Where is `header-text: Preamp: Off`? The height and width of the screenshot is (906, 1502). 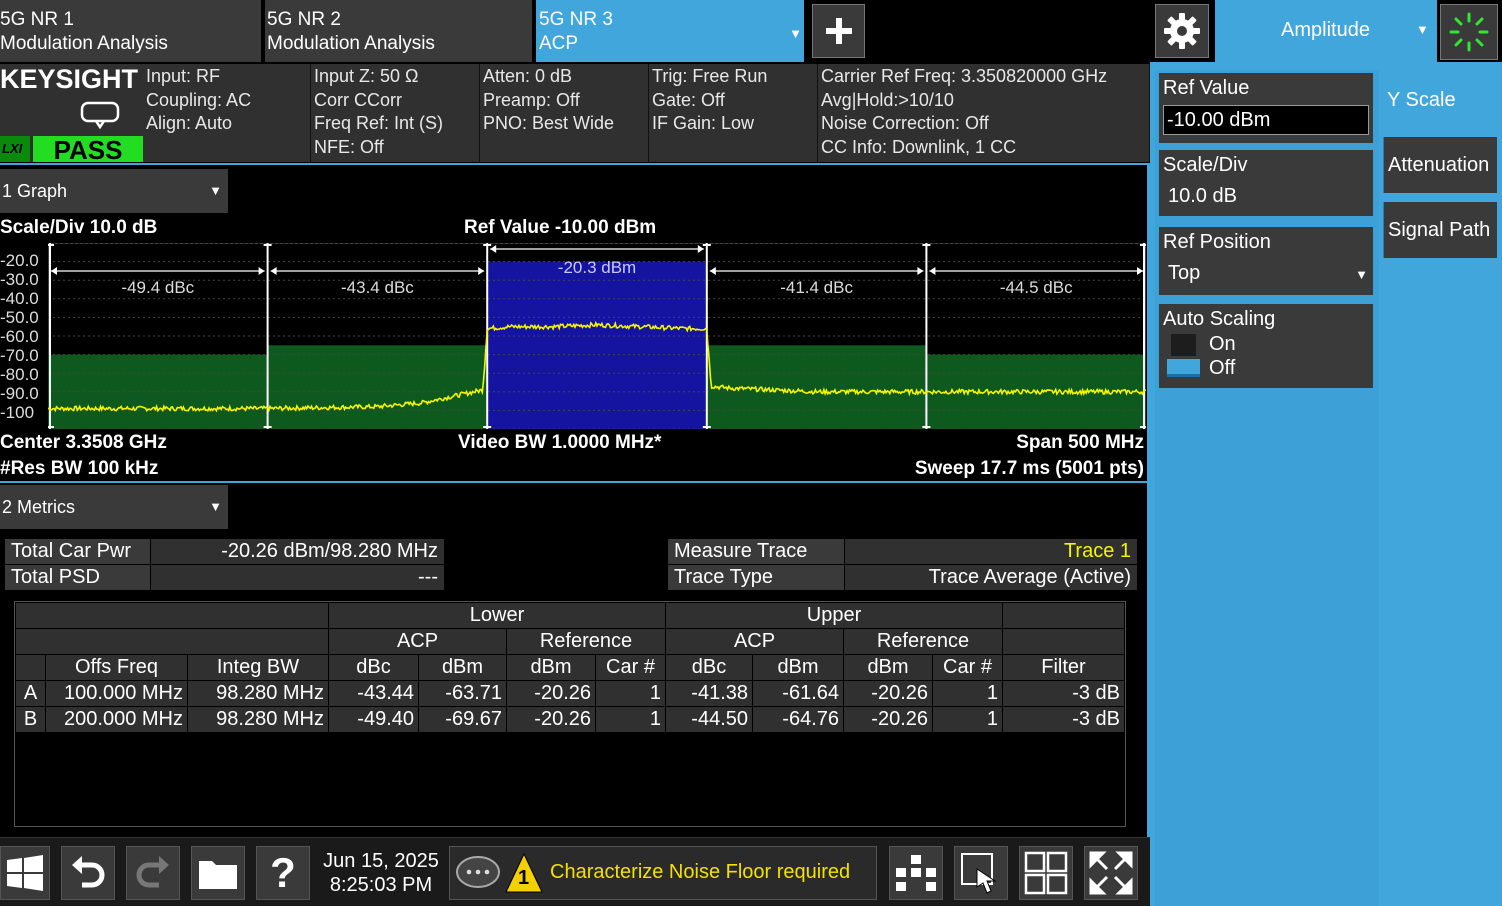
header-text: Preamp: Off is located at coordinates (531, 99).